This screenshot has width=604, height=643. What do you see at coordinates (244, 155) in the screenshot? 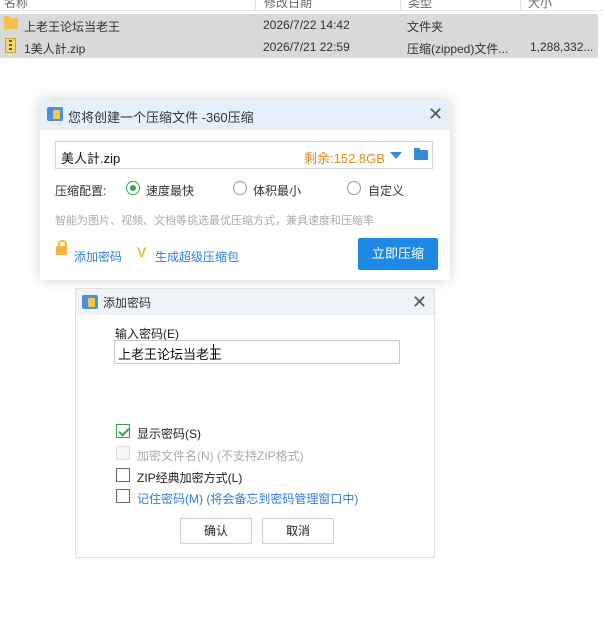
I see `archive-filename-field: 美人計.zip 剩余:152.8GB` at bounding box center [244, 155].